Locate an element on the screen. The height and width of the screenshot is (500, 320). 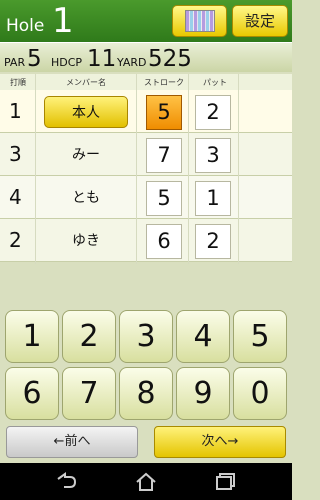
play-order: 4 is located at coordinates (15, 197).